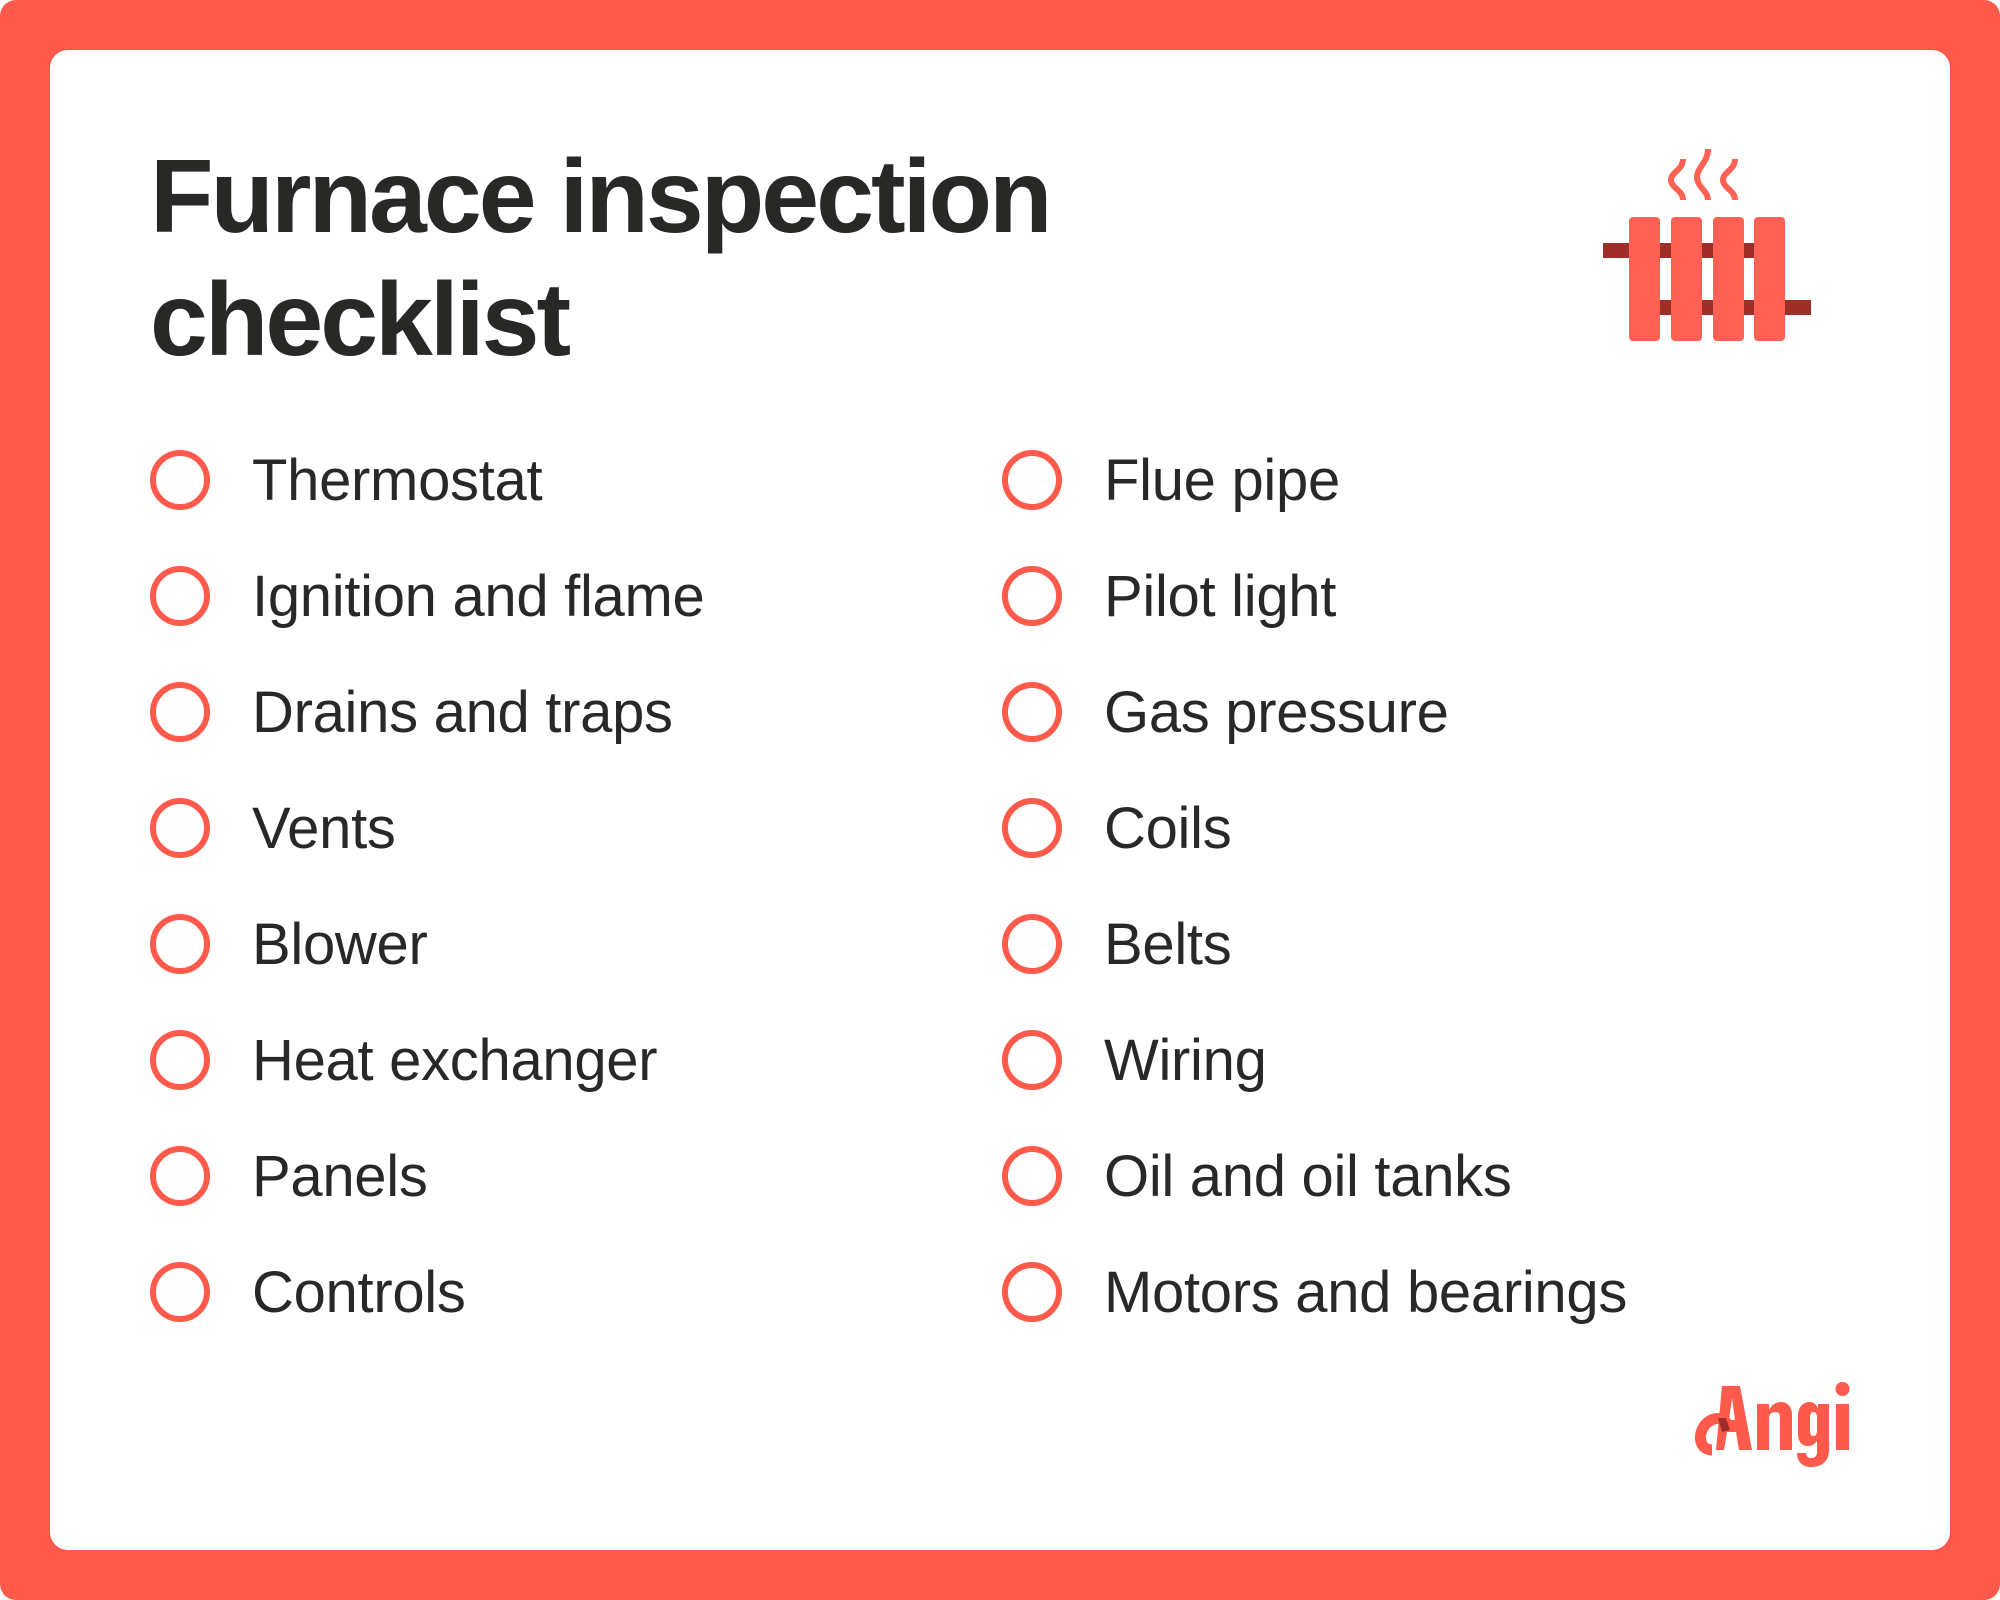 The height and width of the screenshot is (1600, 2000). I want to click on checklist-item-label: Blower, so click(340, 944).